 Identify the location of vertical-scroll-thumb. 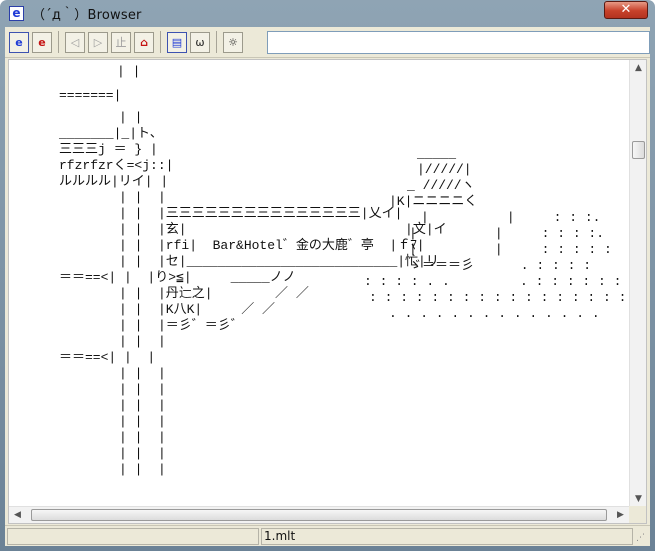
(638, 150).